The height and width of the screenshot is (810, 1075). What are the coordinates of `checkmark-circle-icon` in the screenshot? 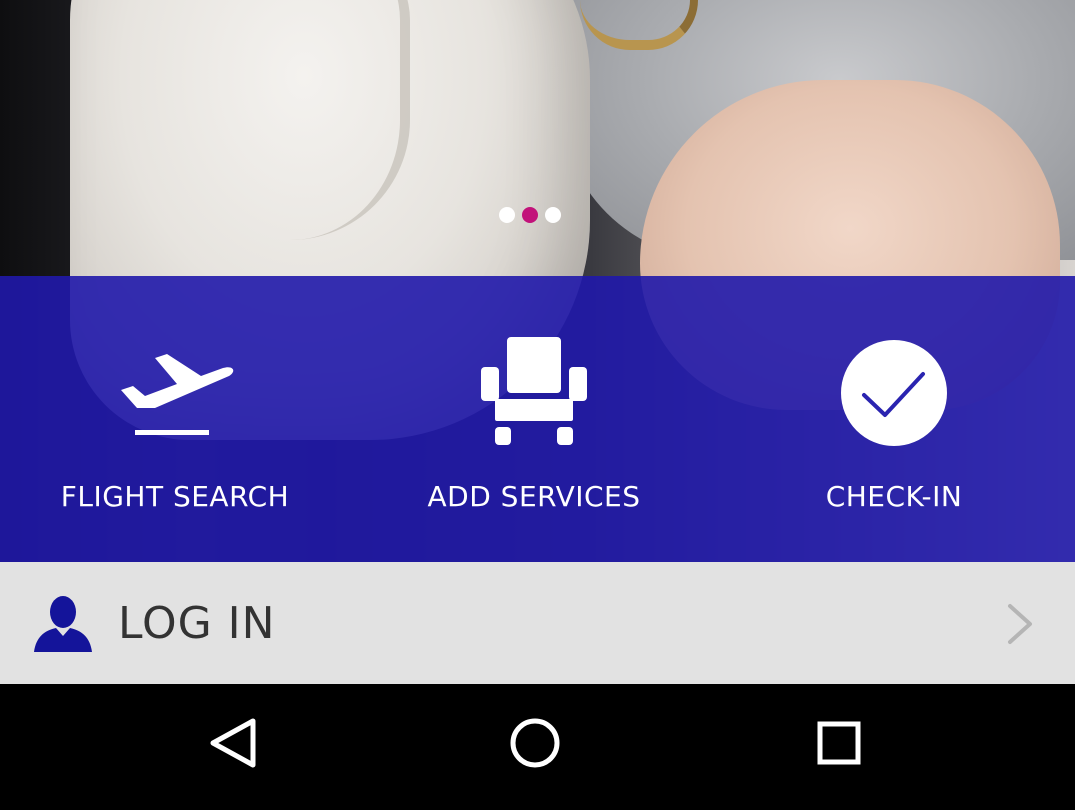 It's located at (894, 393).